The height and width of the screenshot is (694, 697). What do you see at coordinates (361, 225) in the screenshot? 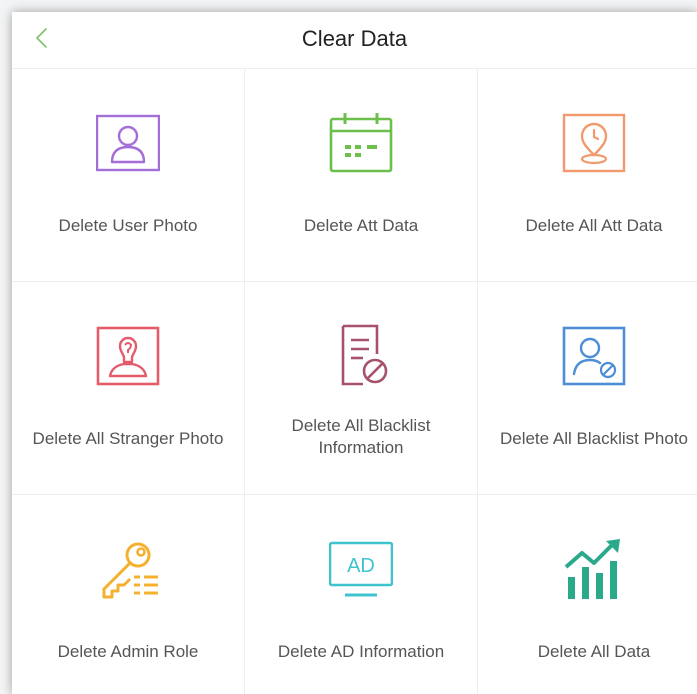
I see `tile-label: Delete Att Data` at bounding box center [361, 225].